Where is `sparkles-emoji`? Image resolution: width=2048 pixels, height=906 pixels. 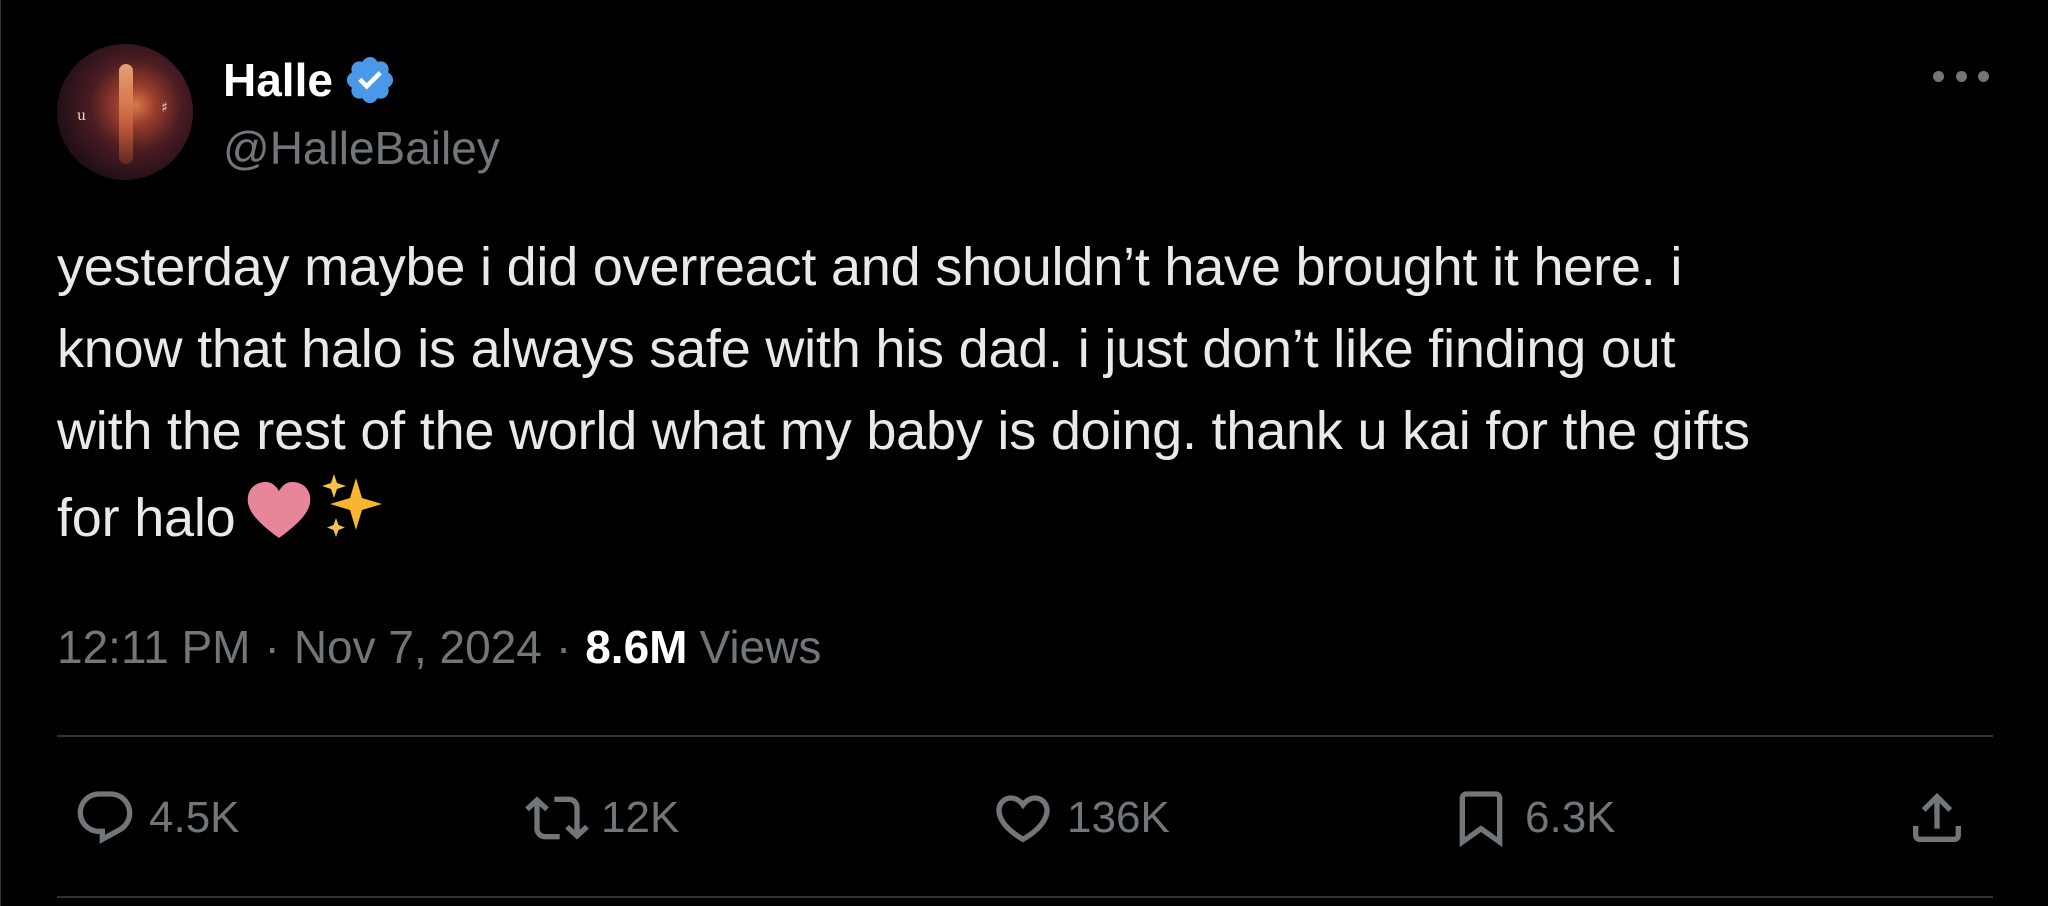 sparkles-emoji is located at coordinates (353, 518).